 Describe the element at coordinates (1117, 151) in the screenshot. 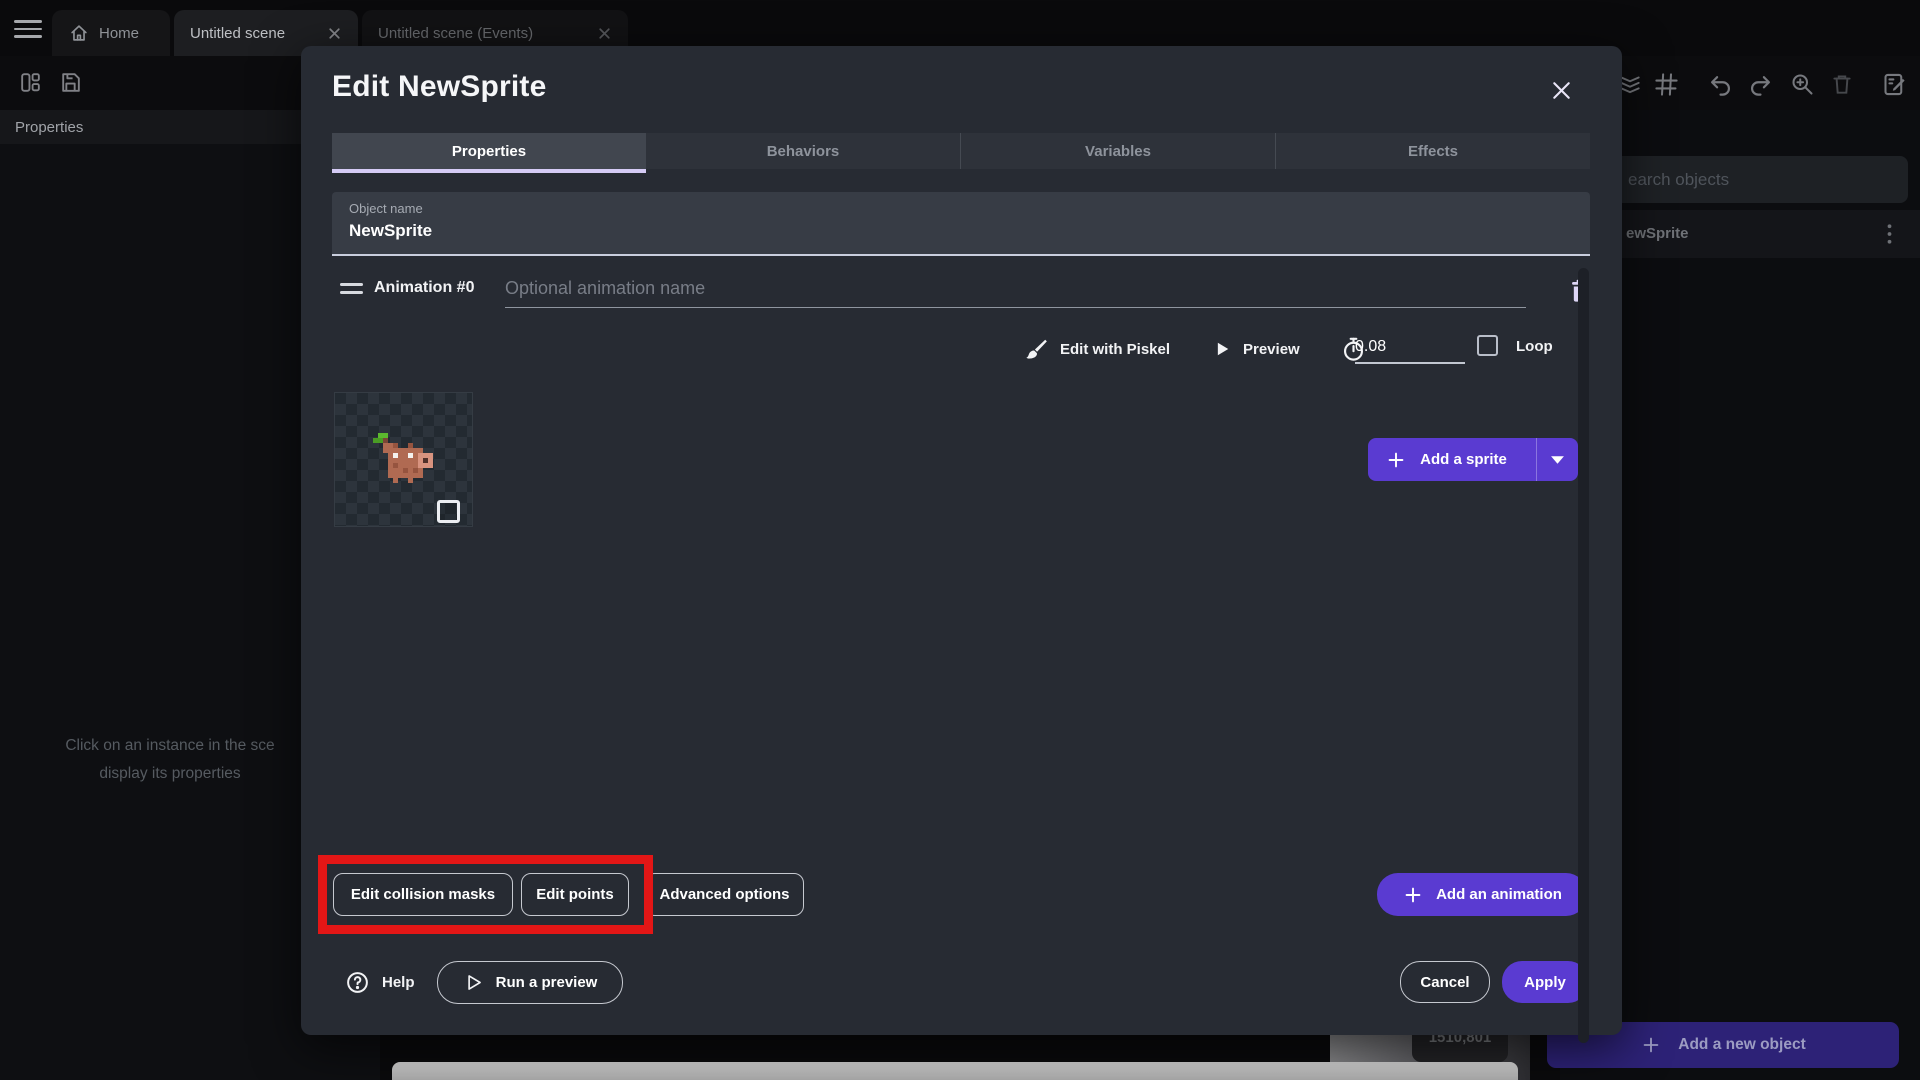

I see `tab-variables: Variables` at that location.